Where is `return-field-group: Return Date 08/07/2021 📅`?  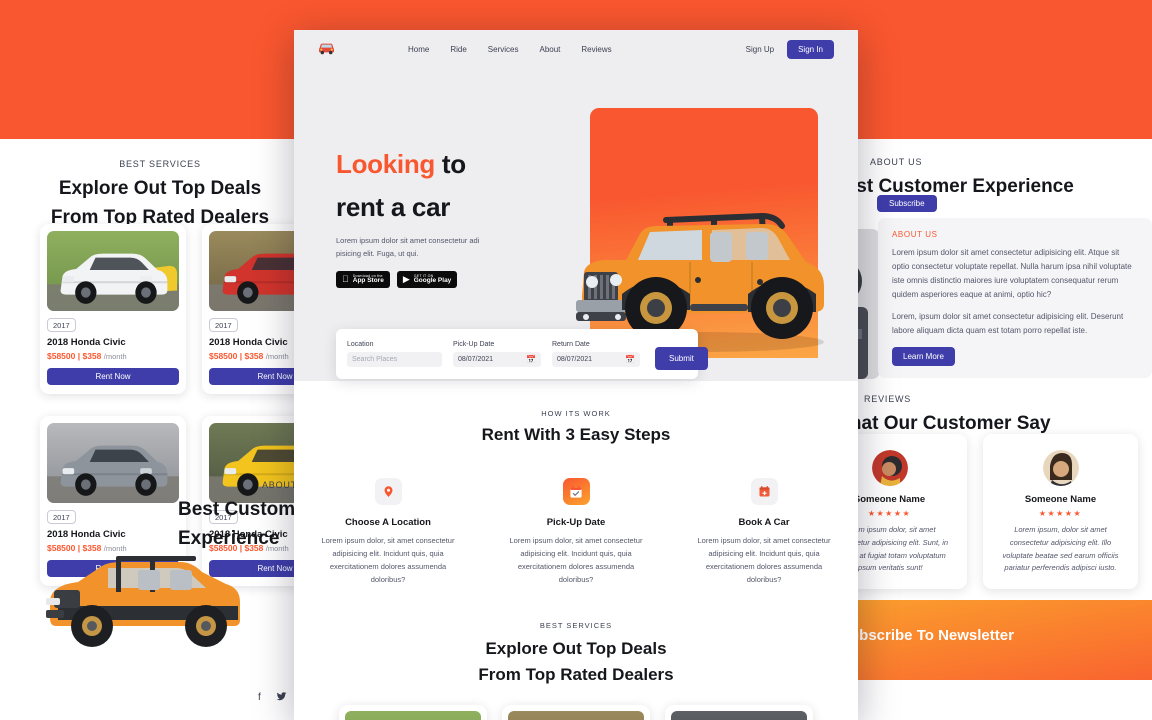
return-field-group: Return Date 08/07/2021 📅 is located at coordinates (596, 354).